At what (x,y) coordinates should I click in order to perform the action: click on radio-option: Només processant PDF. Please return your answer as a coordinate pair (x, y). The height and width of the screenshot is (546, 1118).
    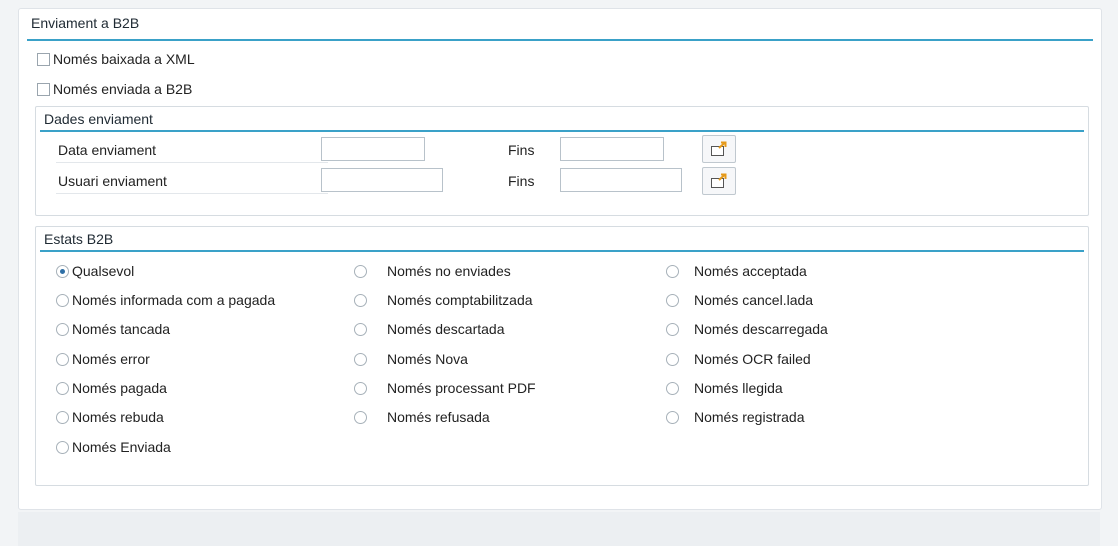
    Looking at the image, I should click on (445, 388).